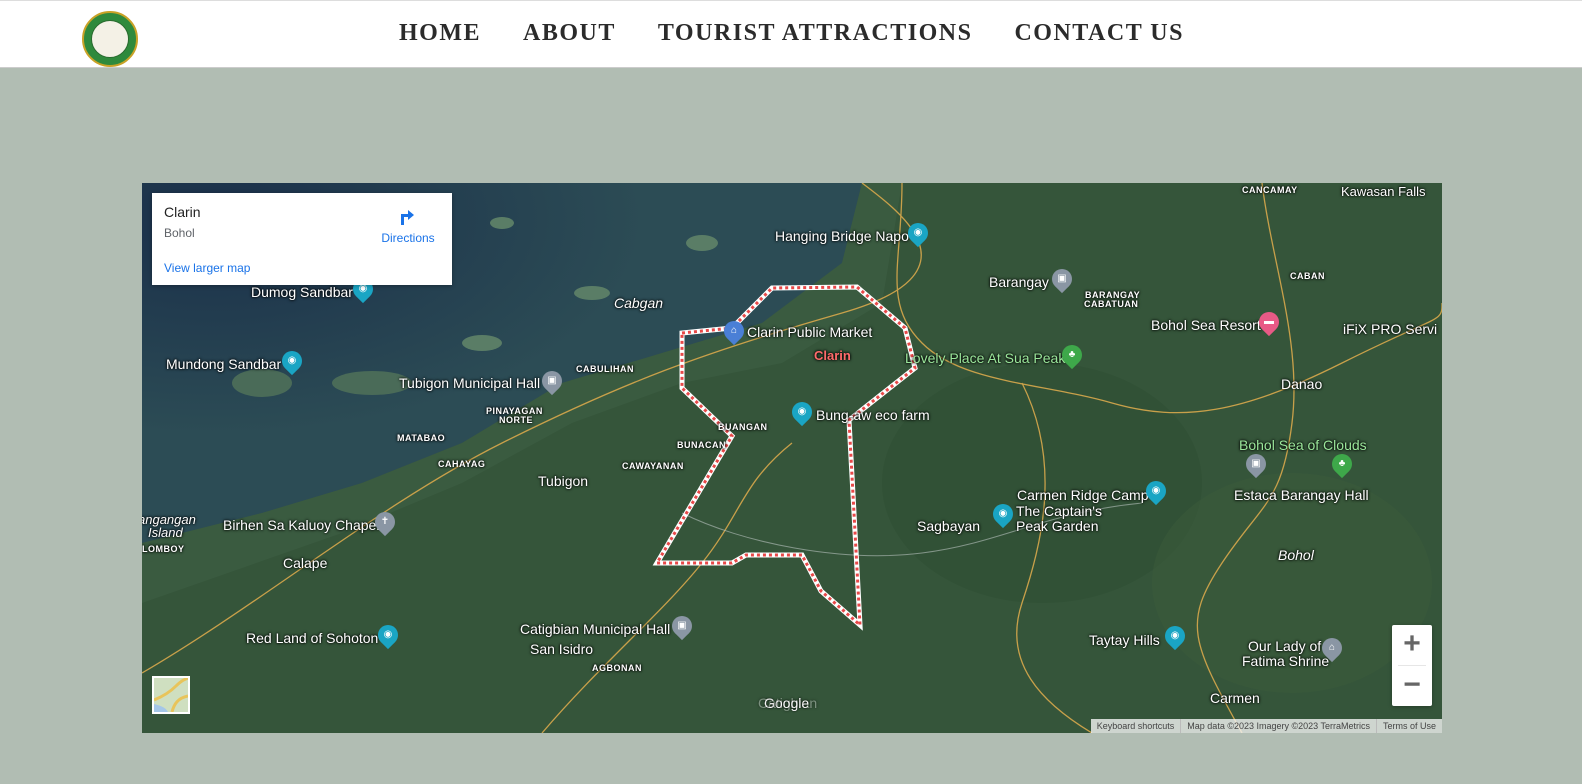 The width and height of the screenshot is (1582, 784). Describe the element at coordinates (949, 526) in the screenshot. I see `label-sagbayan: Sagbayan` at that location.